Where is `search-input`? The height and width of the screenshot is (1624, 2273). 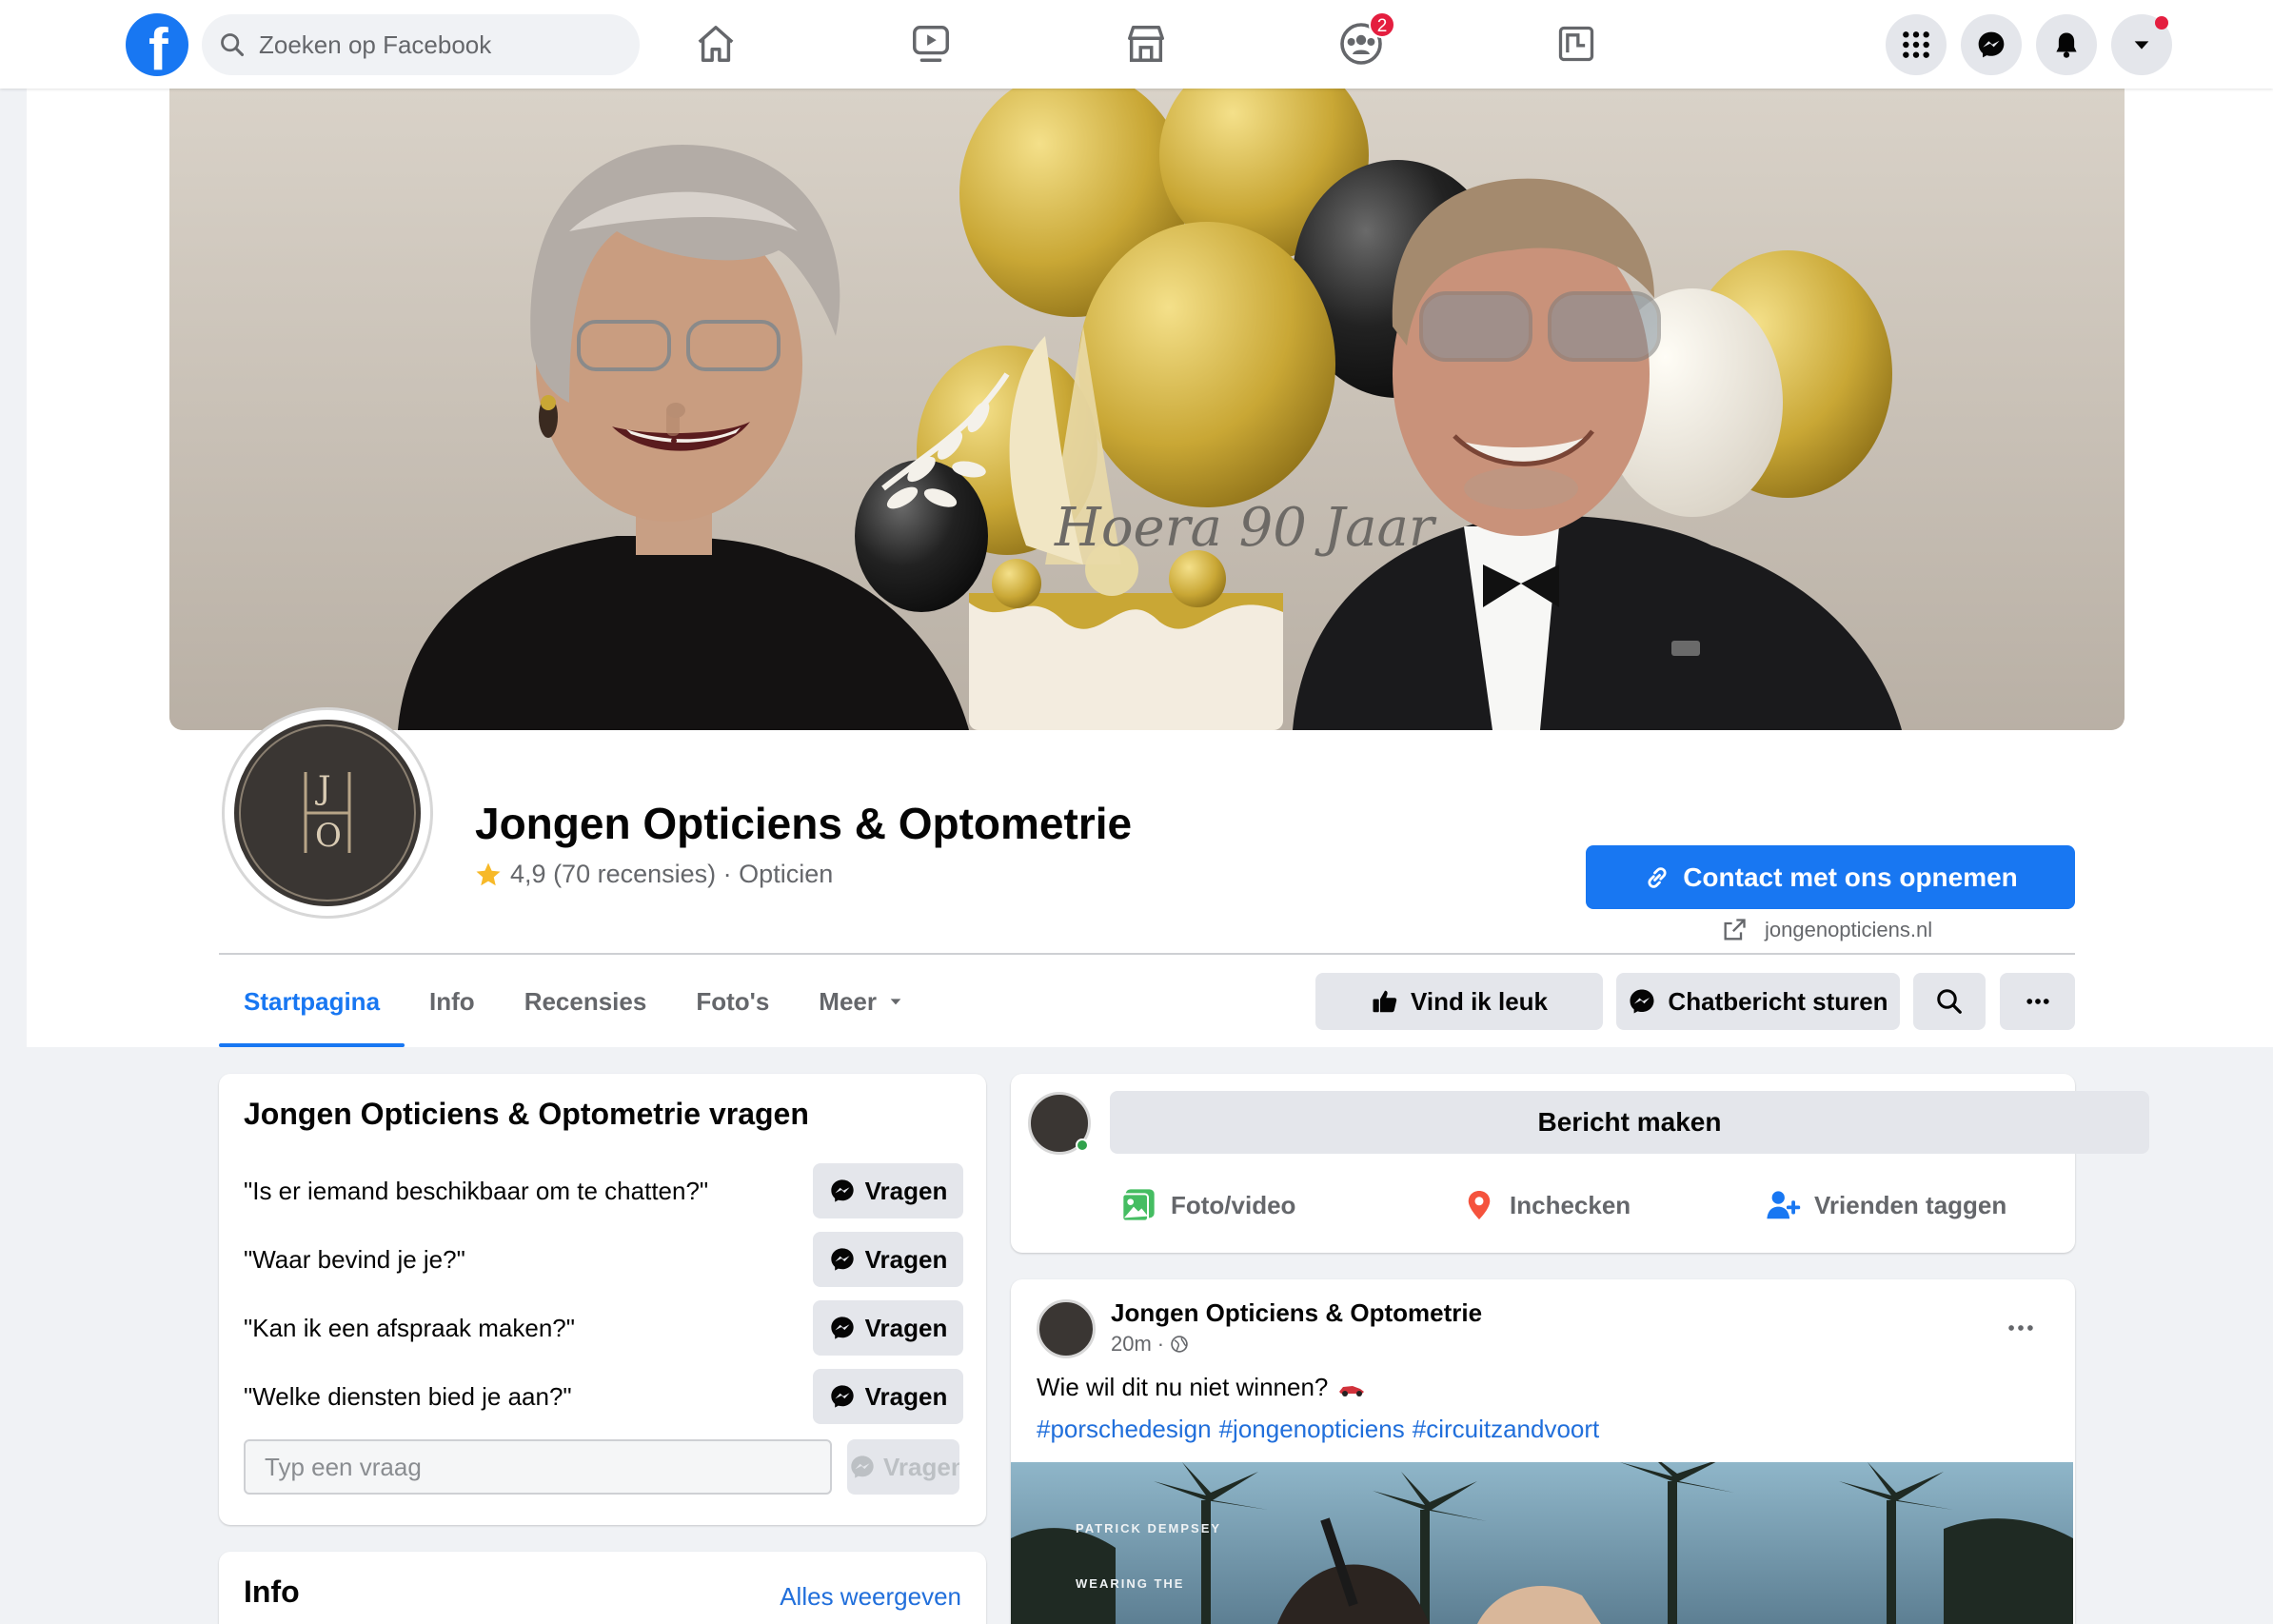 search-input is located at coordinates (440, 44).